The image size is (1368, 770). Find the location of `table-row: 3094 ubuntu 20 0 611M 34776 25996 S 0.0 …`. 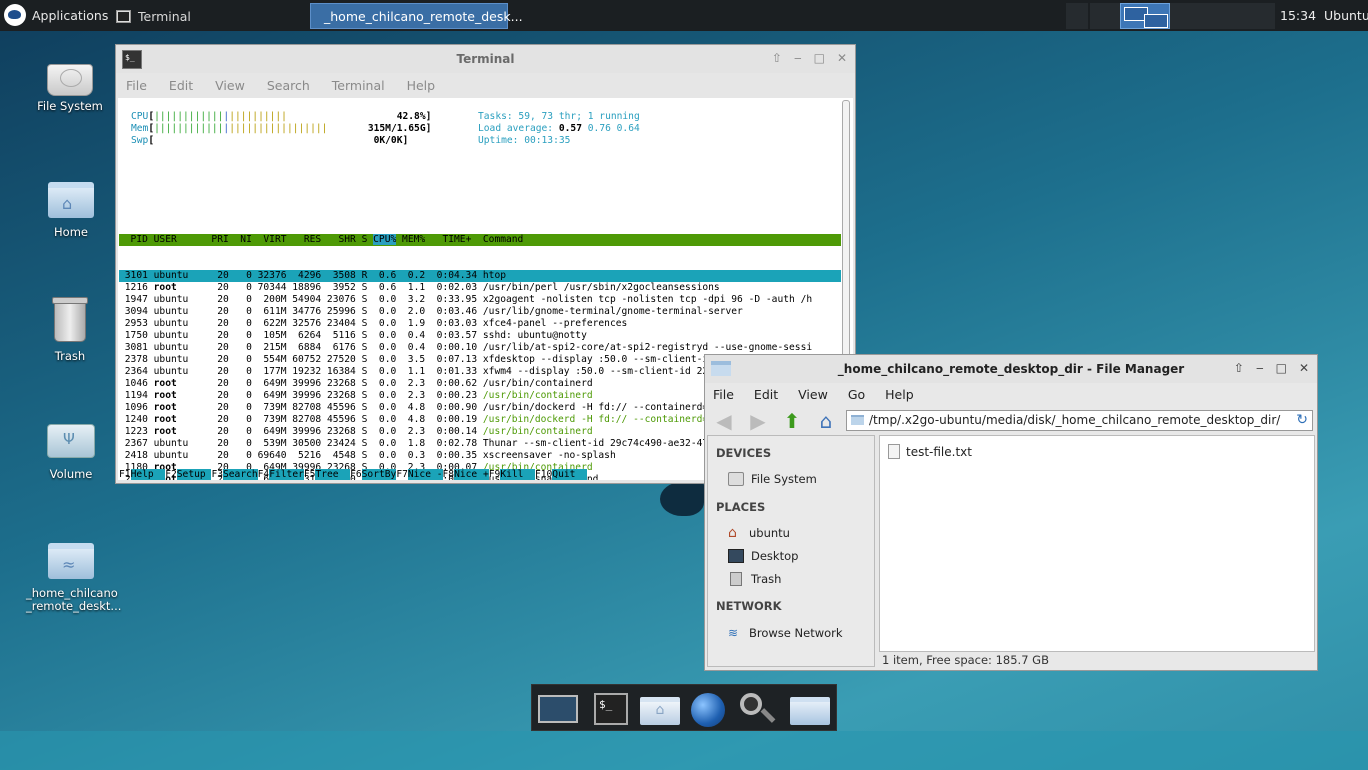

table-row: 3094 ubuntu 20 0 611M 34776 25996 S 0.0 … is located at coordinates (480, 312).